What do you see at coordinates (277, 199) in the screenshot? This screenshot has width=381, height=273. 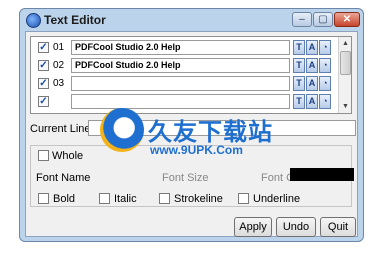 I see `underline-label: Underline` at bounding box center [277, 199].